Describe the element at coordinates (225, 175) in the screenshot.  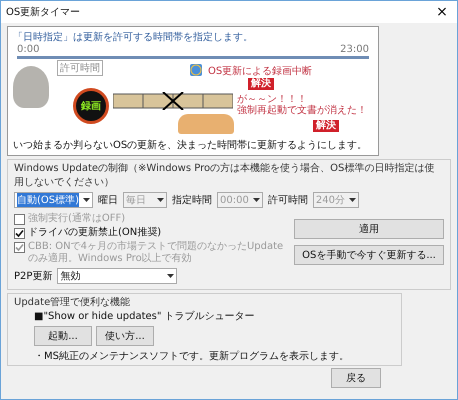
I see `group-label: Windows Updateの制御（※Windows Proの方は本機能を使う場合、OS標準の日時指定は使用しないでください）` at that location.